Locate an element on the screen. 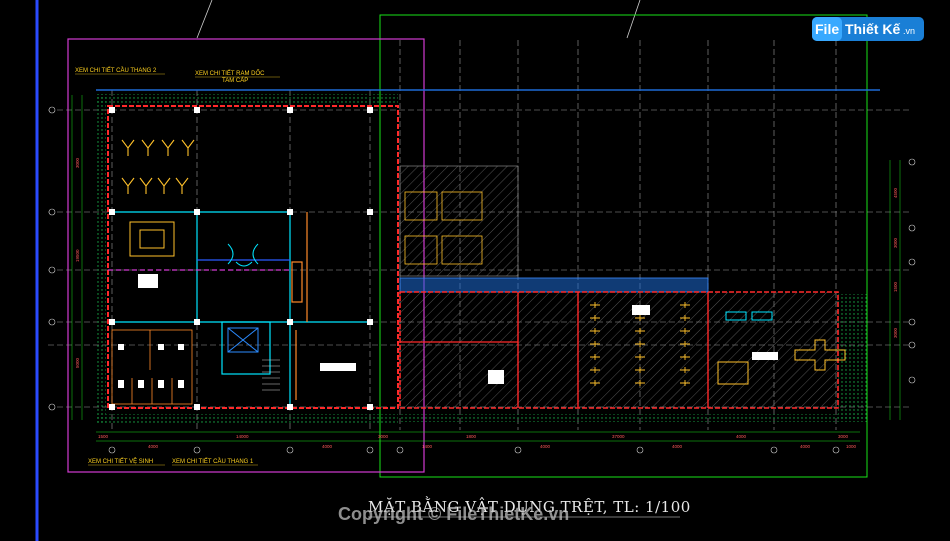 This screenshot has width=950, height=541. logo-brand-2: Thiết Kế is located at coordinates (872, 29).